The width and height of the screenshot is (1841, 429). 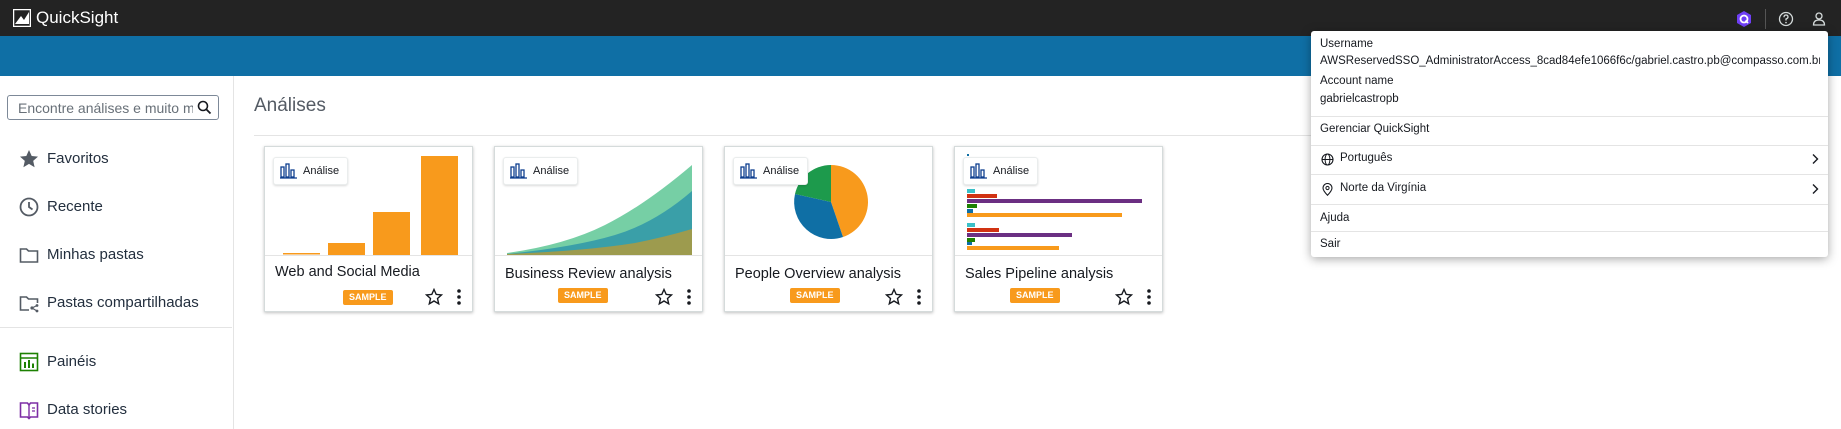 I want to click on sidebar-item-label: Pastas compartilhadas, so click(x=123, y=302).